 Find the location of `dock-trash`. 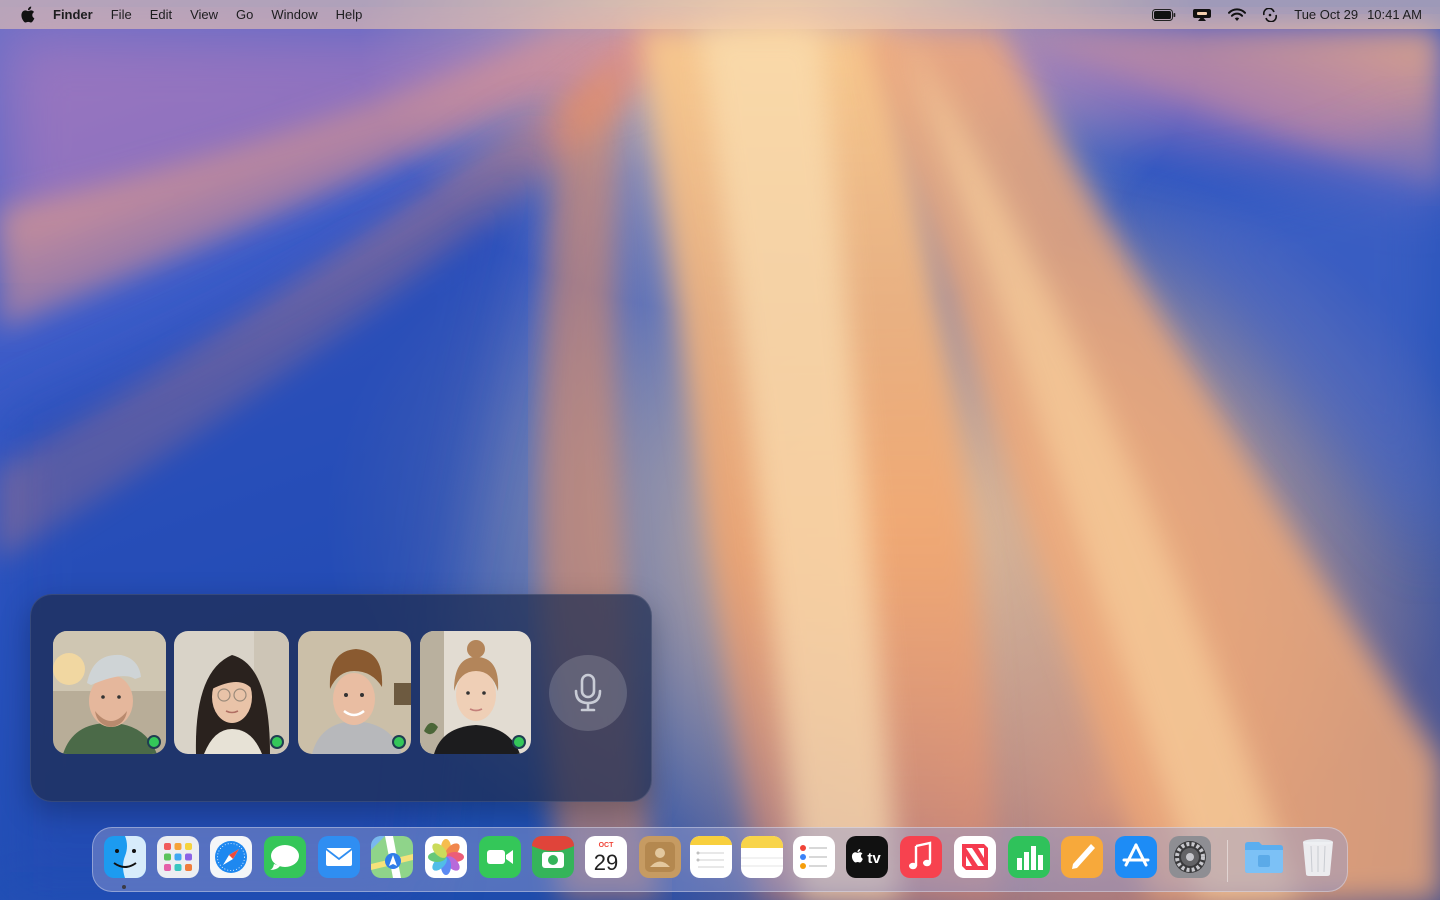

dock-trash is located at coordinates (1318, 857).